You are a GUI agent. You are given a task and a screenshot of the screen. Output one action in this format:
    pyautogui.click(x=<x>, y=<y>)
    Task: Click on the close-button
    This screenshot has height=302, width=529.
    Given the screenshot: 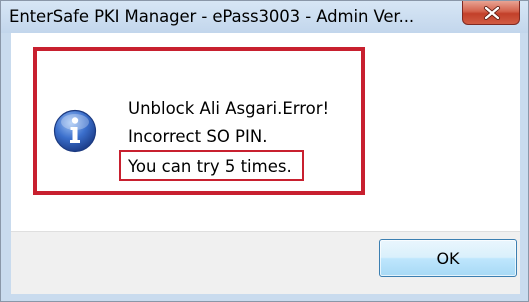 What is the action you would take?
    pyautogui.click(x=491, y=13)
    